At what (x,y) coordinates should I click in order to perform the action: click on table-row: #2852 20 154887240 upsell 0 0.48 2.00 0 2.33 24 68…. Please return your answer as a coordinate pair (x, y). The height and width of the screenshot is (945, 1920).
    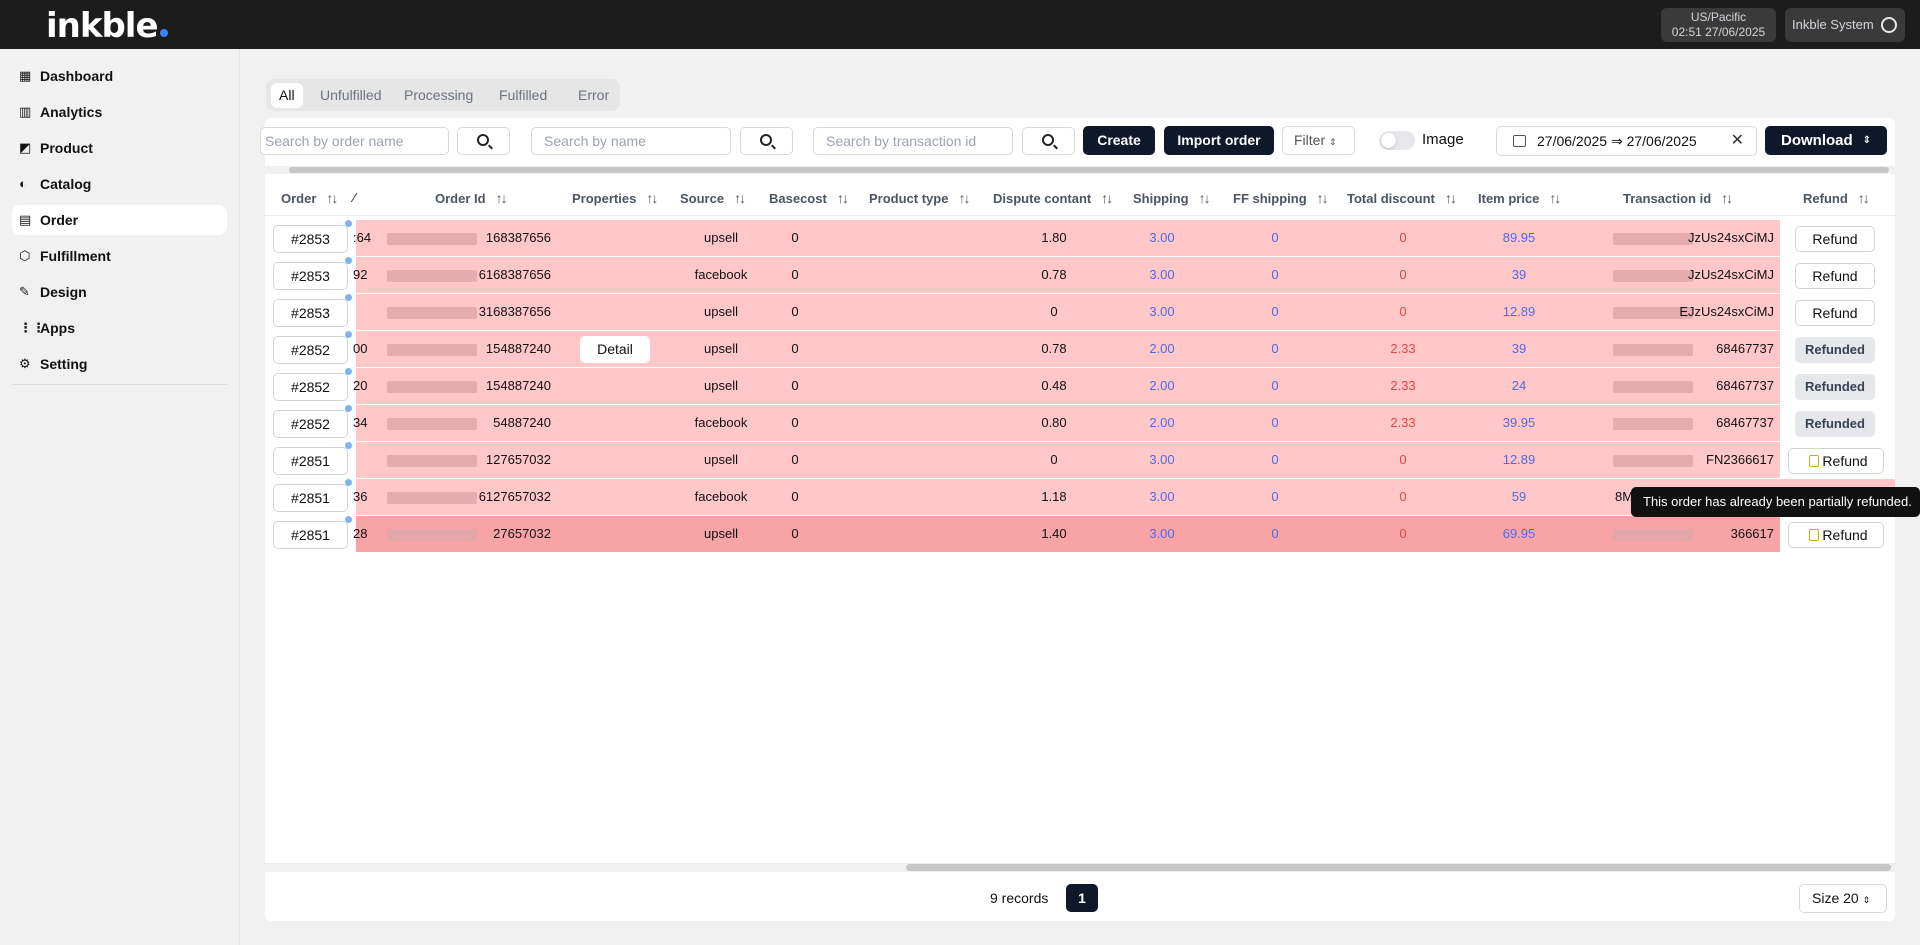
    Looking at the image, I should click on (1080, 386).